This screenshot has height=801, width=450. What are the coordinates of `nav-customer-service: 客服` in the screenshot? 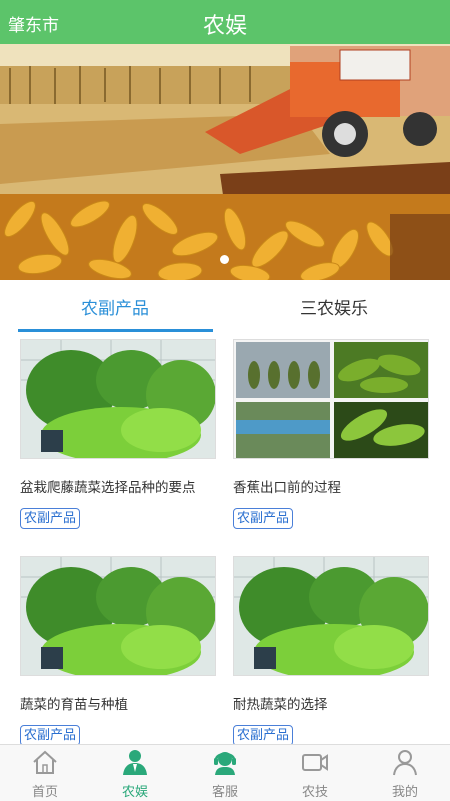 It's located at (225, 773).